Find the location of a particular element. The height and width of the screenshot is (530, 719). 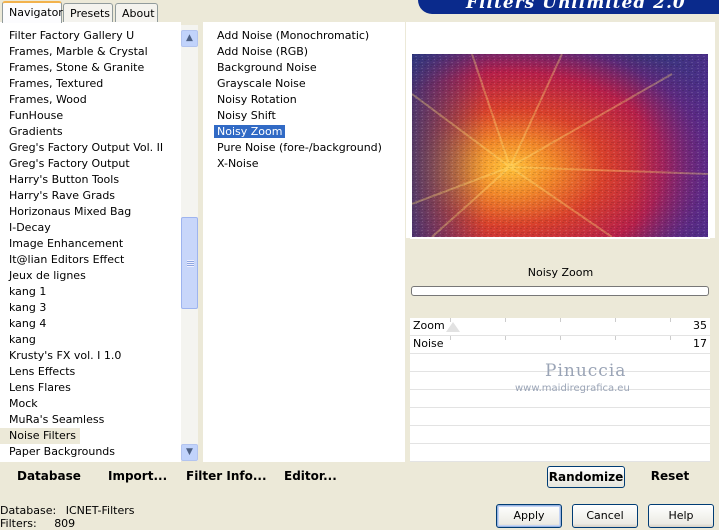

category-item-label: I-Decay is located at coordinates (30, 227).